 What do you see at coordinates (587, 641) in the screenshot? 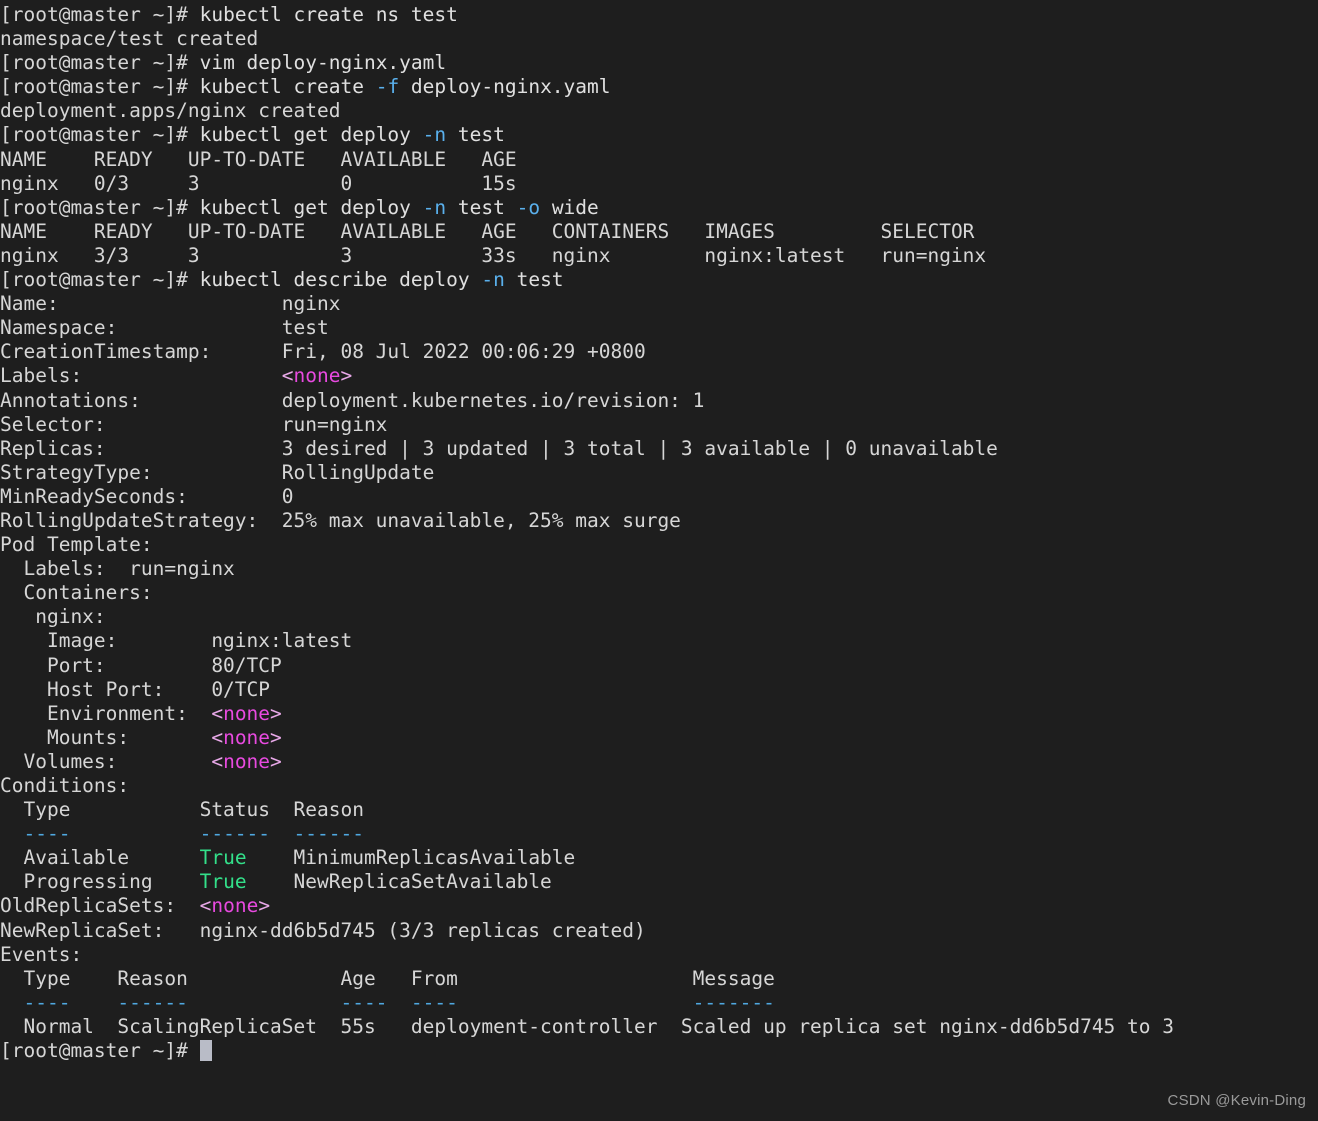
I see `terminal-line-desc-image: Image: nginx:latest` at bounding box center [587, 641].